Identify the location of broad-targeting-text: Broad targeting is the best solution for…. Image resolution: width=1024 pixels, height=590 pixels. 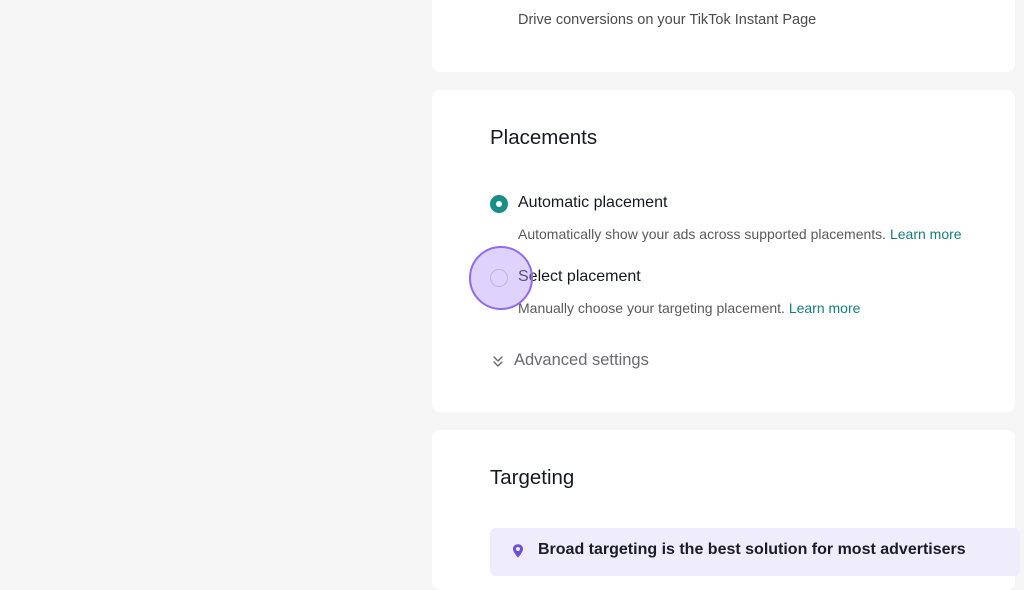
(752, 549).